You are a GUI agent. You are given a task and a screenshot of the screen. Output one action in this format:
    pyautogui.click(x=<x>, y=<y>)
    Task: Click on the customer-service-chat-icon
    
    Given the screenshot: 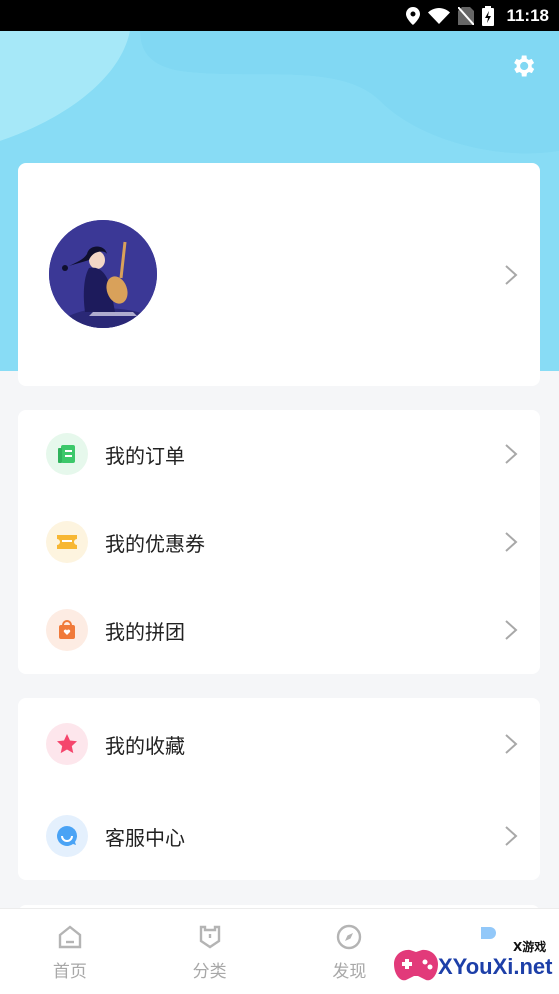 What is the action you would take?
    pyautogui.click(x=67, y=836)
    